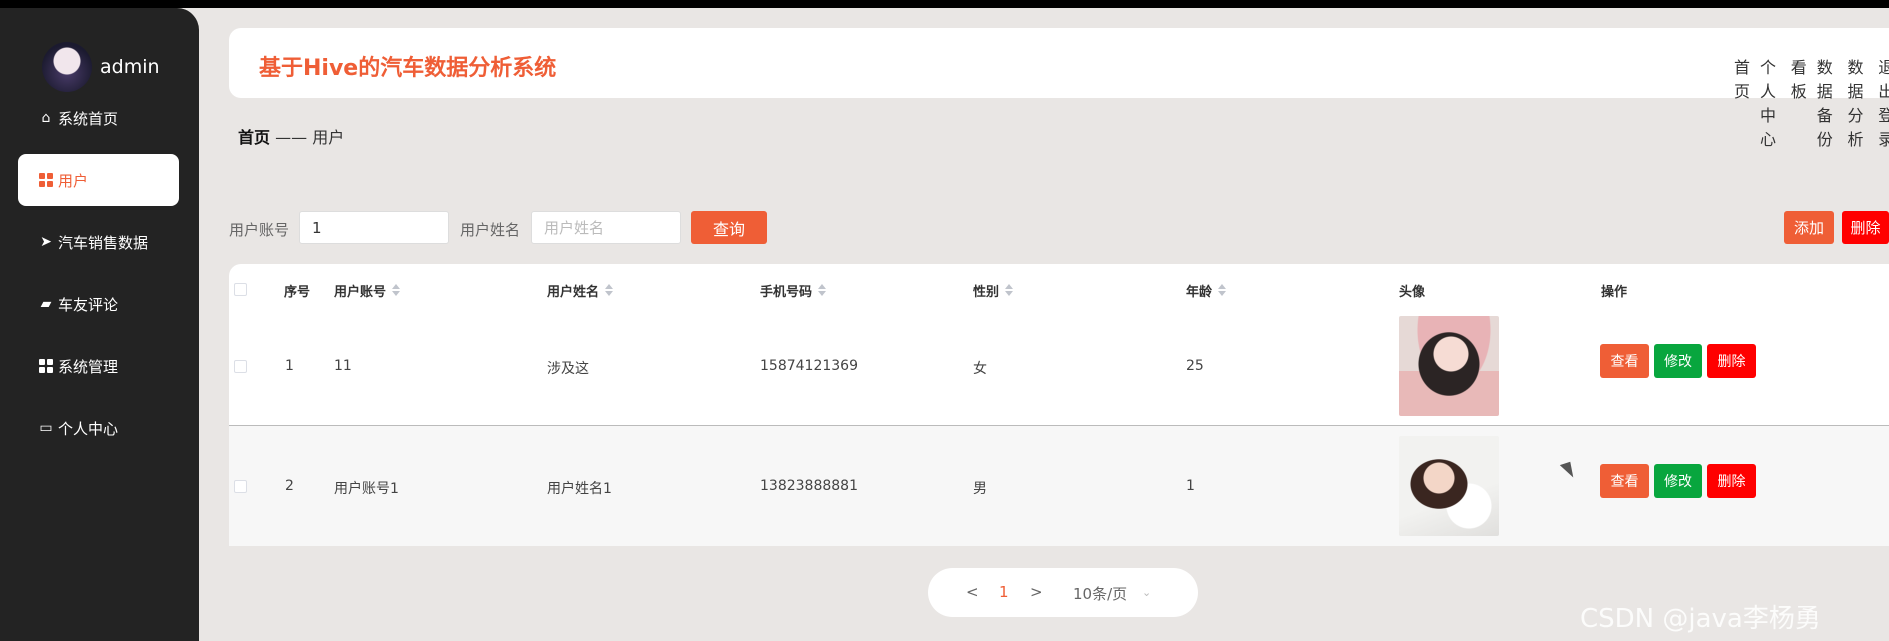 Image resolution: width=1889 pixels, height=641 pixels. What do you see at coordinates (46, 428) in the screenshot?
I see `wallet-icon: ▭` at bounding box center [46, 428].